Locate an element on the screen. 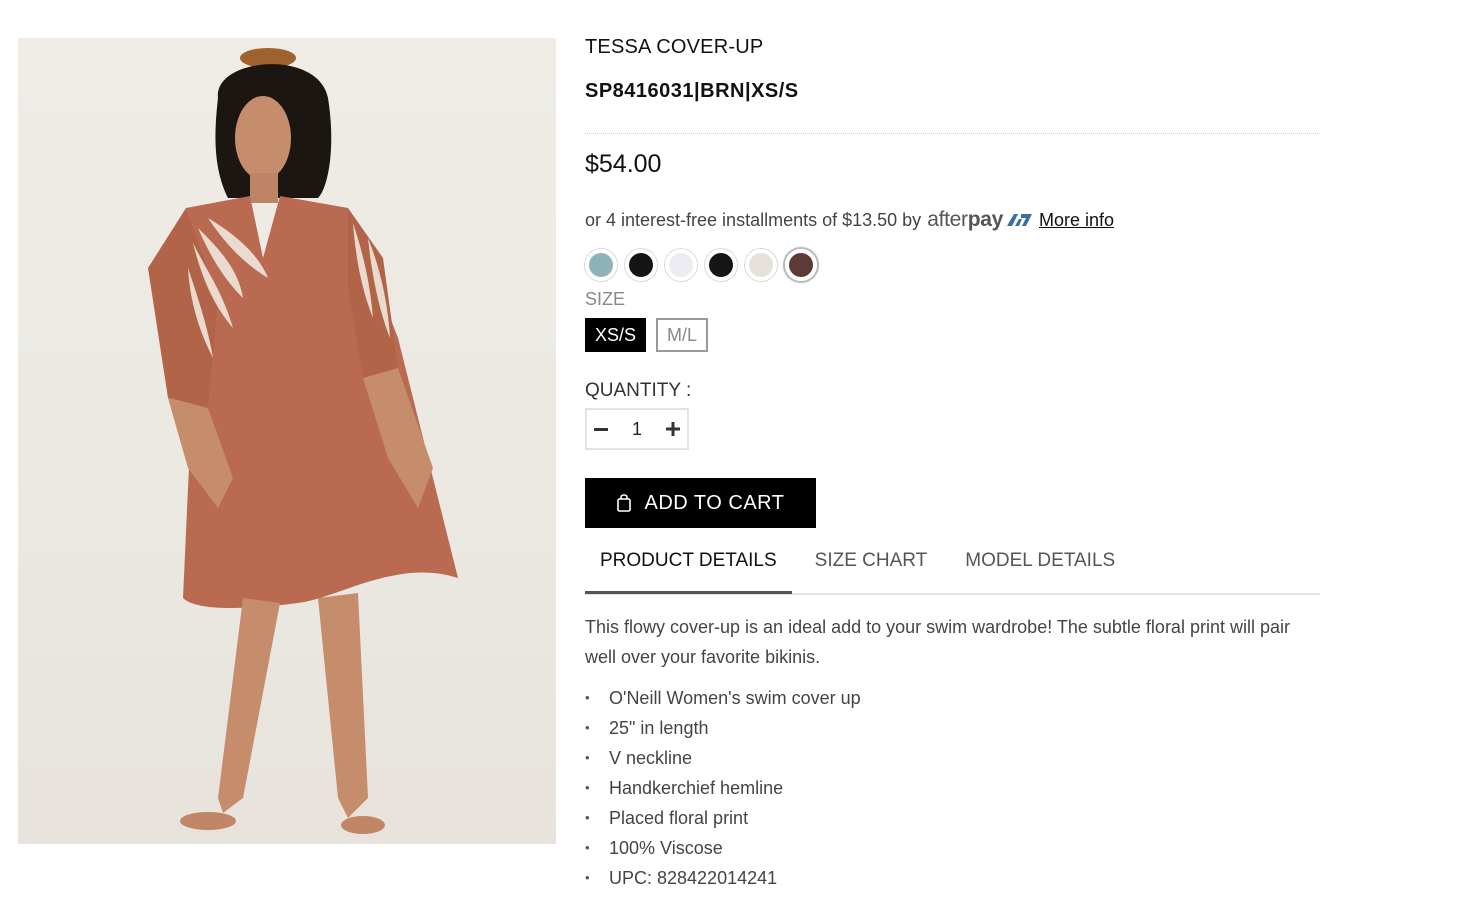  tab-product-details: PRODUCT DETAILS is located at coordinates (688, 569).